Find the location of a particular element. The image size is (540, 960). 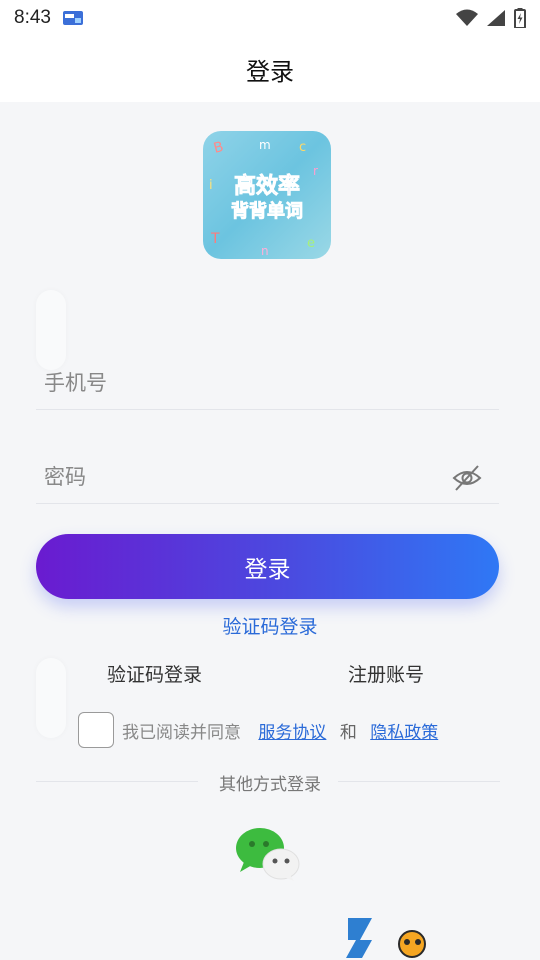

sms-login-button: 验证码登录 is located at coordinates (154, 673).